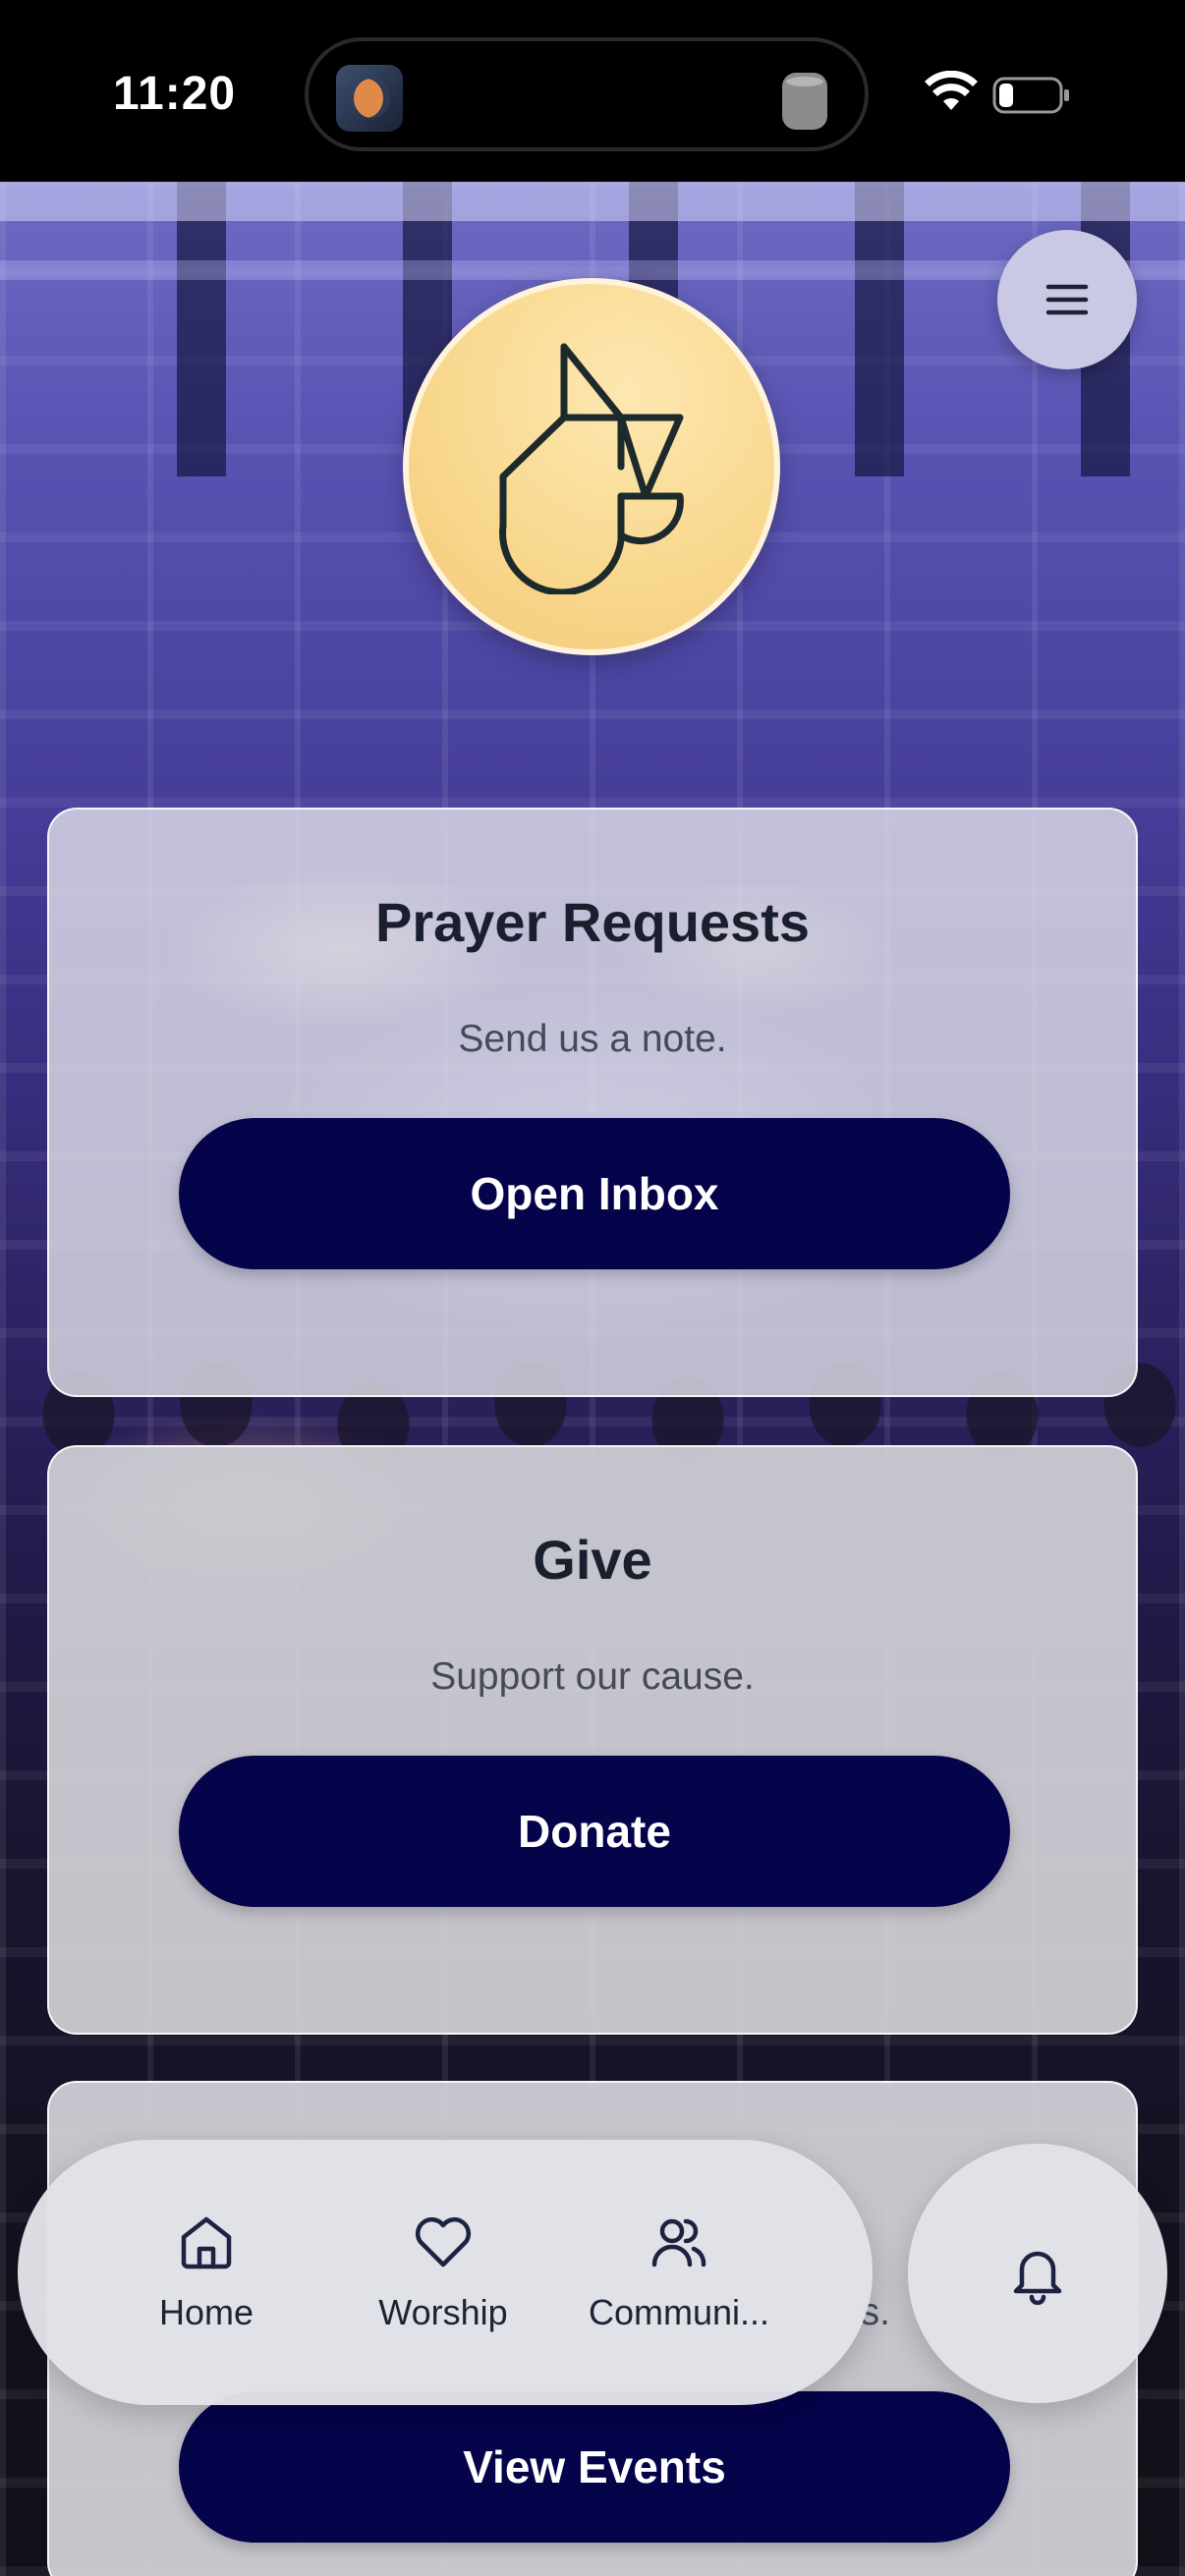 The image size is (1185, 2576). What do you see at coordinates (594, 1193) in the screenshot?
I see `open-inbox-button: Open Inbox` at bounding box center [594, 1193].